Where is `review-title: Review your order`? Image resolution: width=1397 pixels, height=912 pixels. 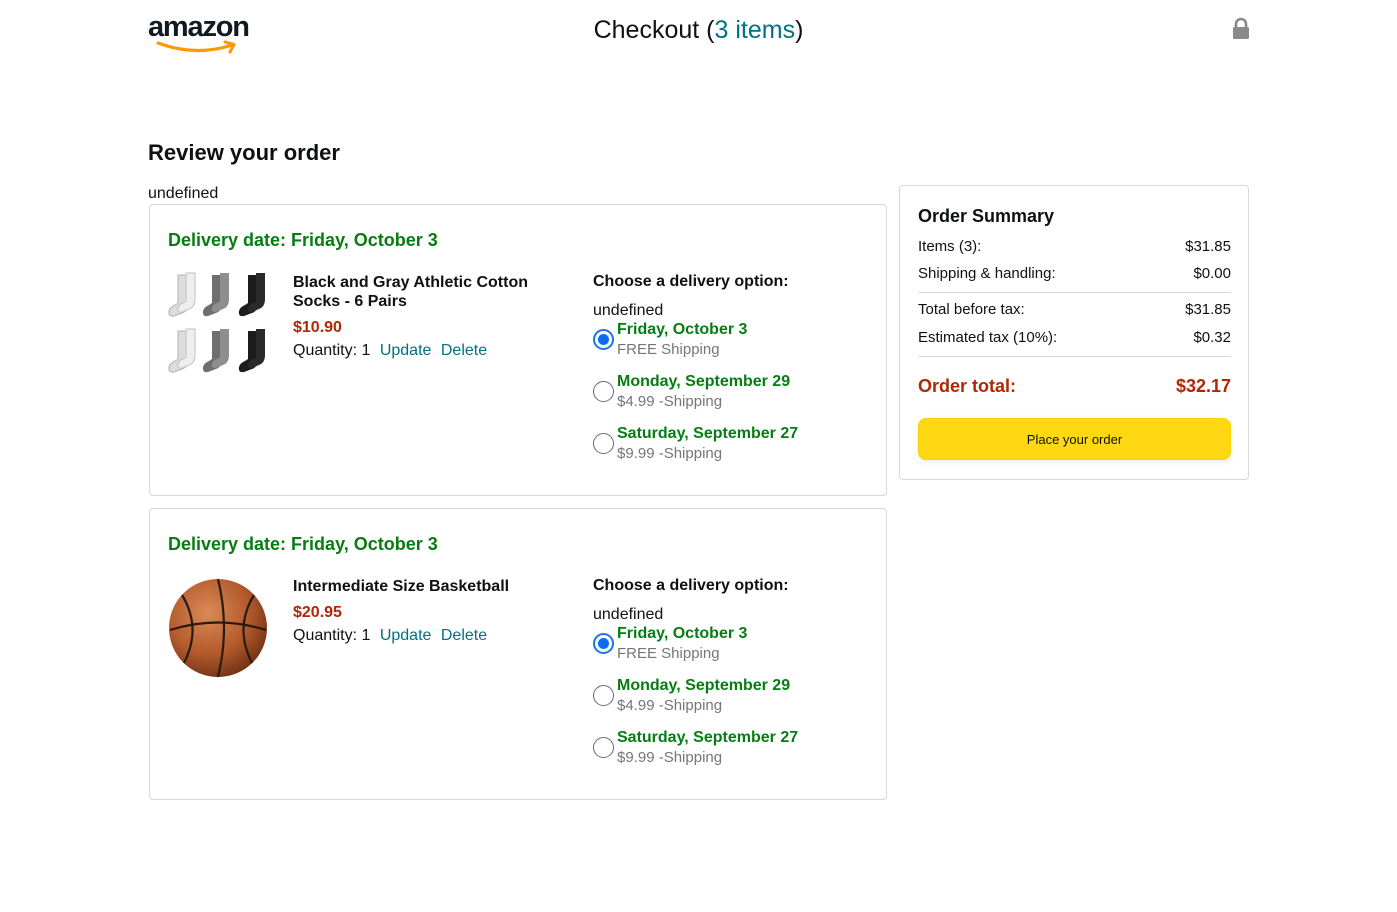
review-title: Review your order is located at coordinates (244, 152).